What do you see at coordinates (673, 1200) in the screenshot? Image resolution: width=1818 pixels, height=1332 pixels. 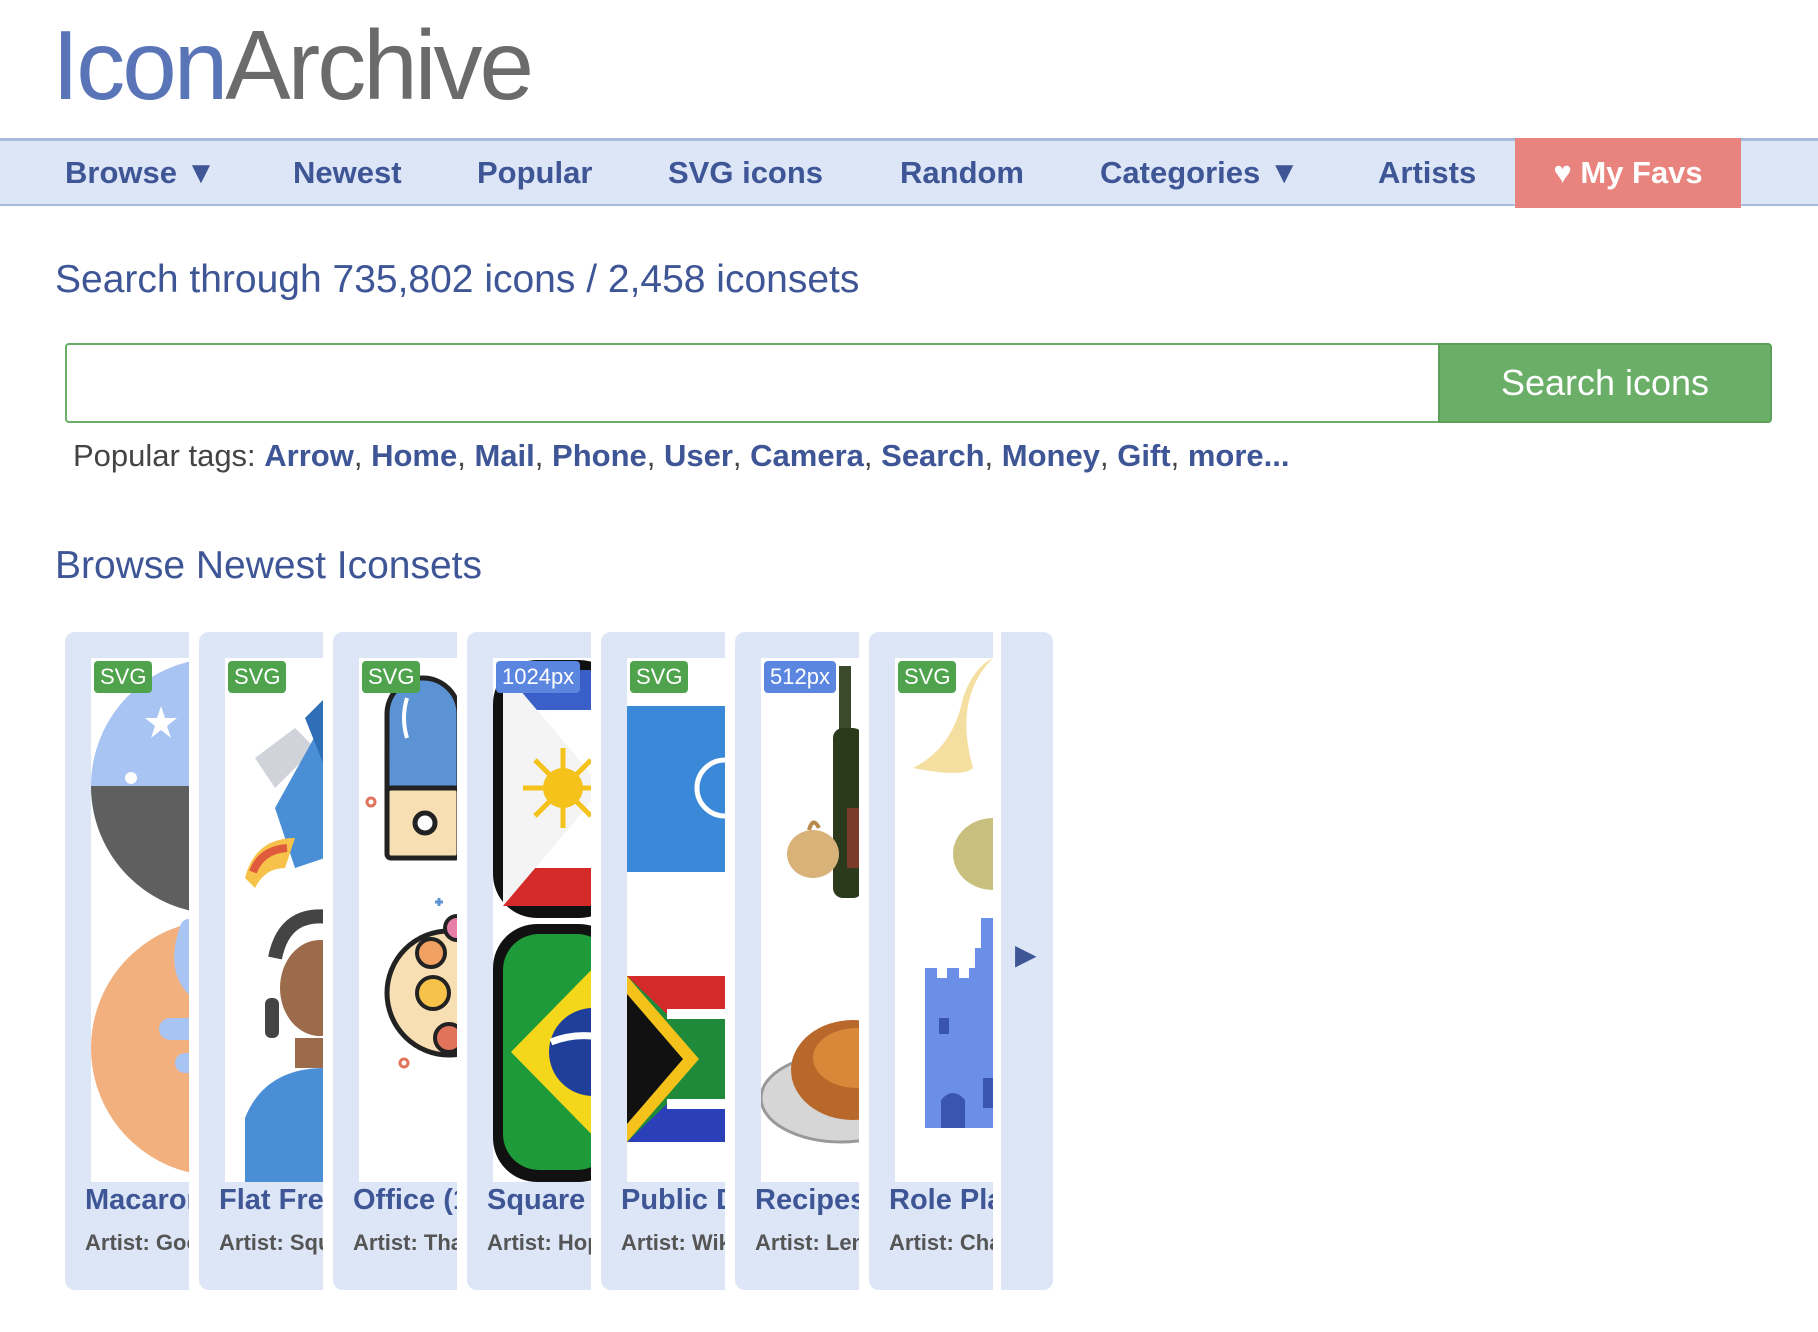 I see `iconset-title: Public D` at bounding box center [673, 1200].